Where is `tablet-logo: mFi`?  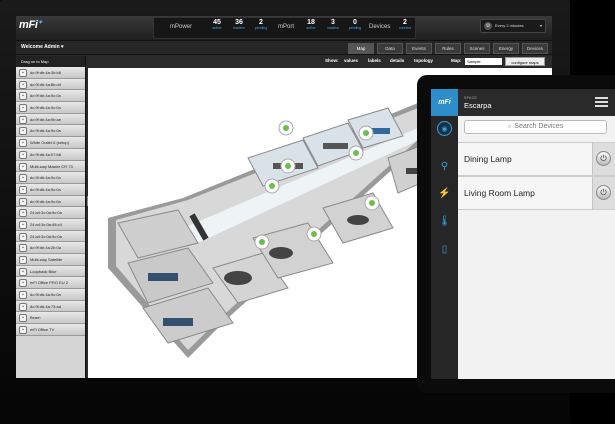
tablet-logo: mFi is located at coordinates (444, 102).